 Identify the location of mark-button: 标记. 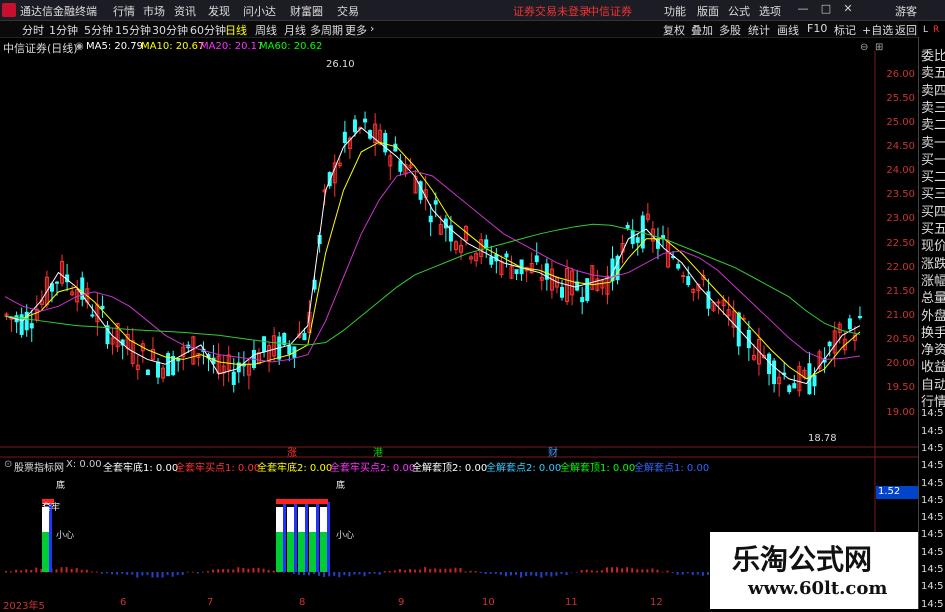
(845, 30).